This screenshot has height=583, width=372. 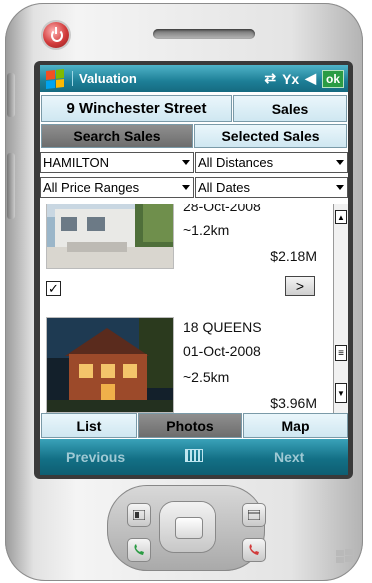 I want to click on scroll-down-icon: ▼, so click(x=341, y=393).